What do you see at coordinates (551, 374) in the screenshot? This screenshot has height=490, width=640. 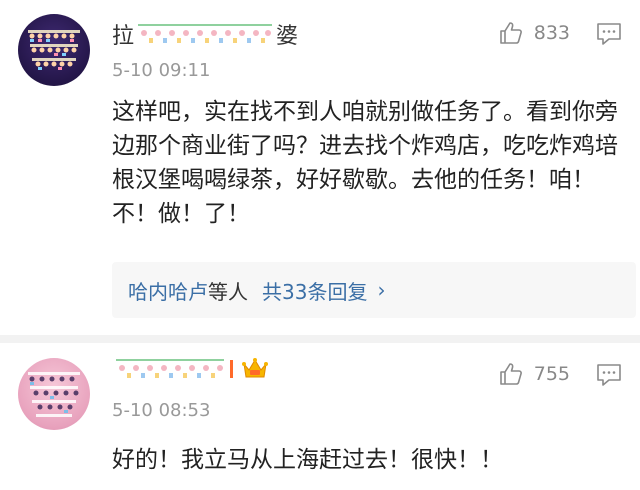 I see `like-count: 755` at bounding box center [551, 374].